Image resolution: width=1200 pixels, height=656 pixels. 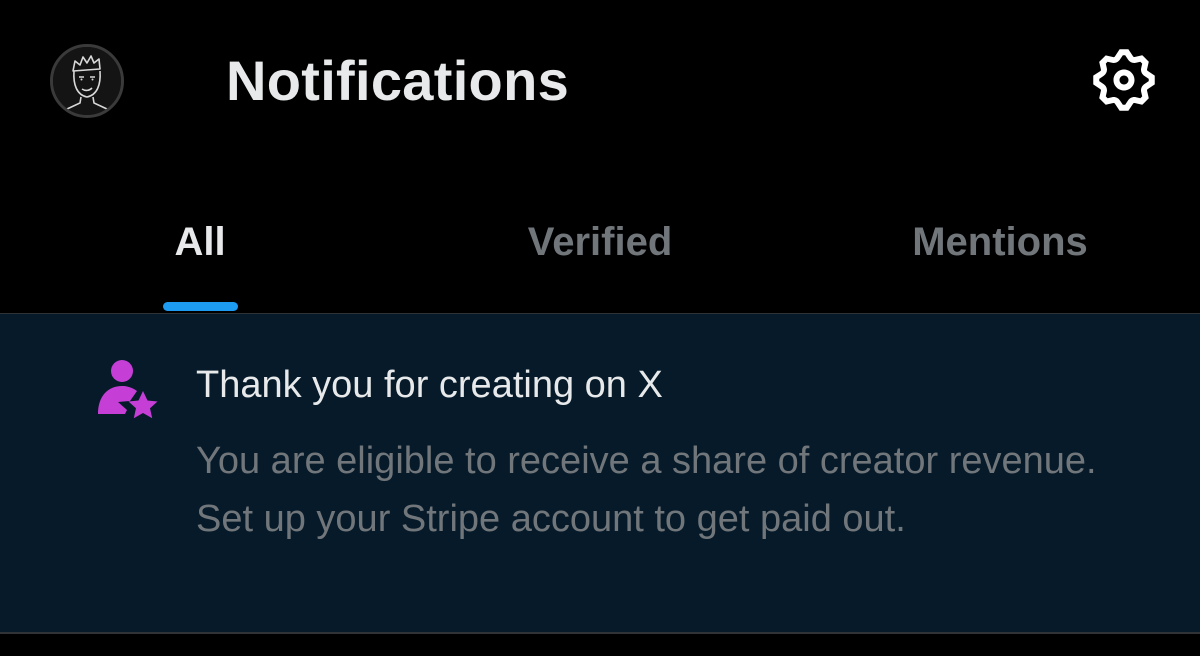 What do you see at coordinates (200, 242) in the screenshot?
I see `tab-all-label: All` at bounding box center [200, 242].